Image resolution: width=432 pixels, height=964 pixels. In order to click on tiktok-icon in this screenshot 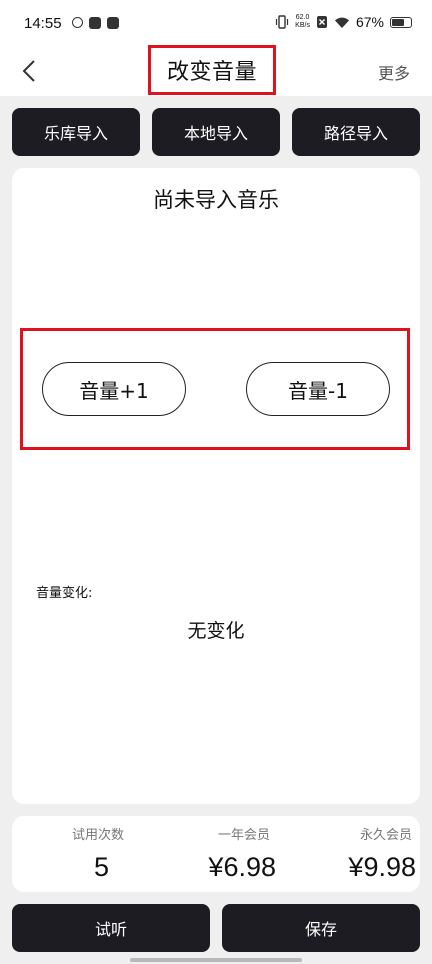, I will do `click(95, 23)`.